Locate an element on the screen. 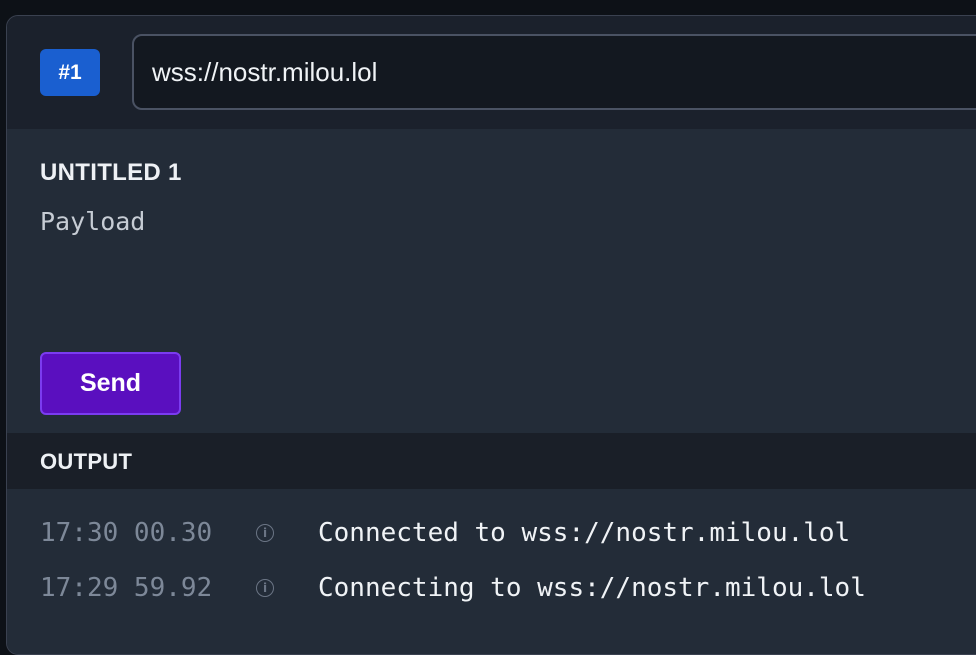 The image size is (976, 655). log-timestamp: 17:30 00.30 is located at coordinates (126, 533).